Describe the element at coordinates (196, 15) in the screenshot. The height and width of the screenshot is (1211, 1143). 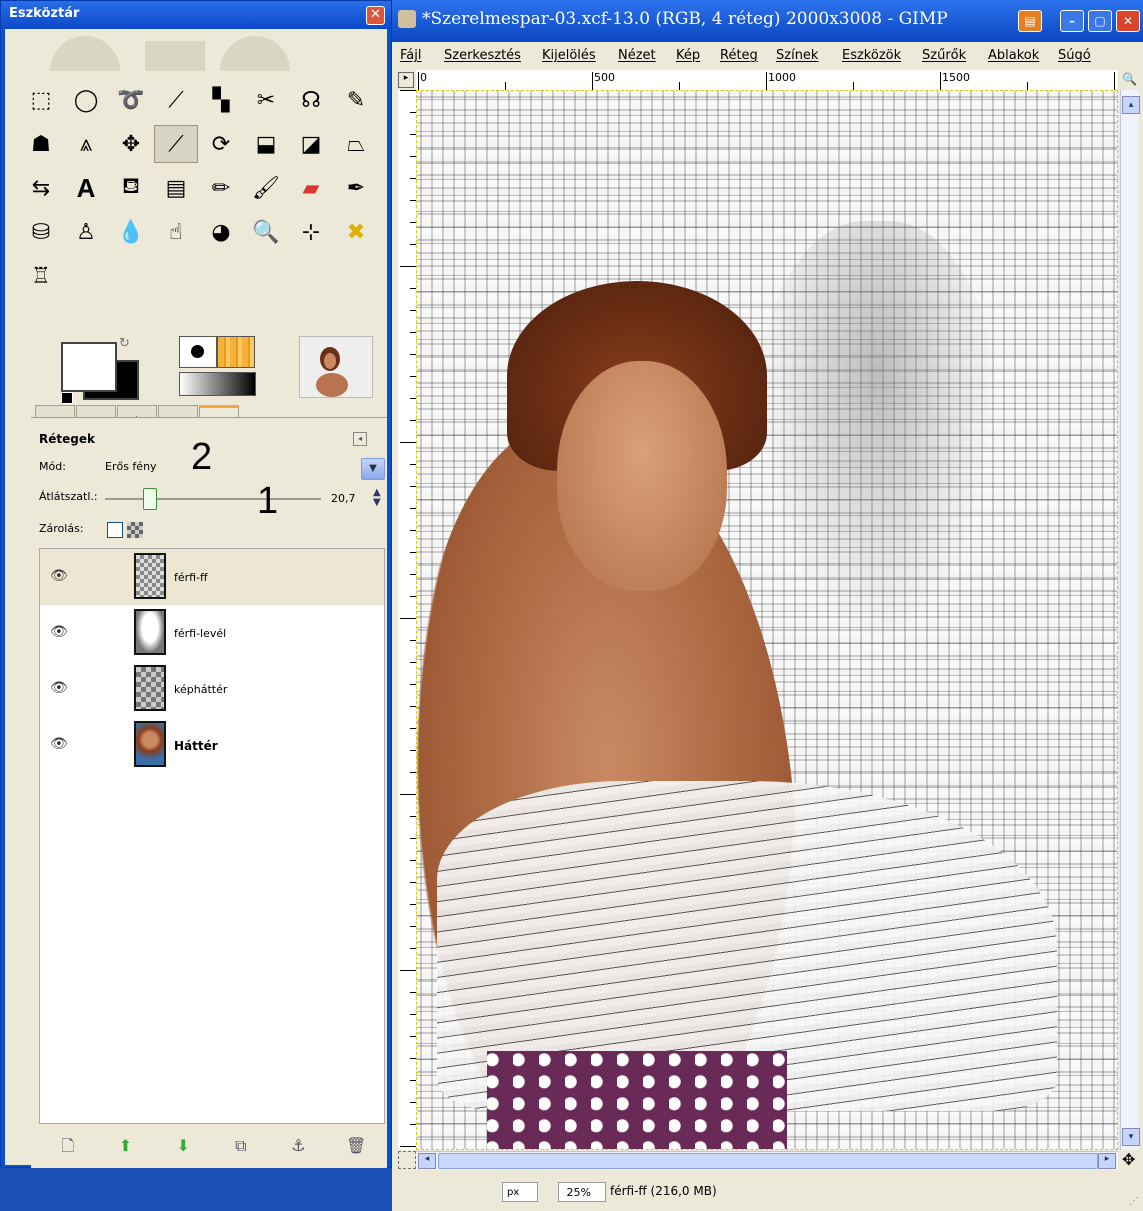
I see `toolbox-titlebar: Eszköztár ✕` at that location.